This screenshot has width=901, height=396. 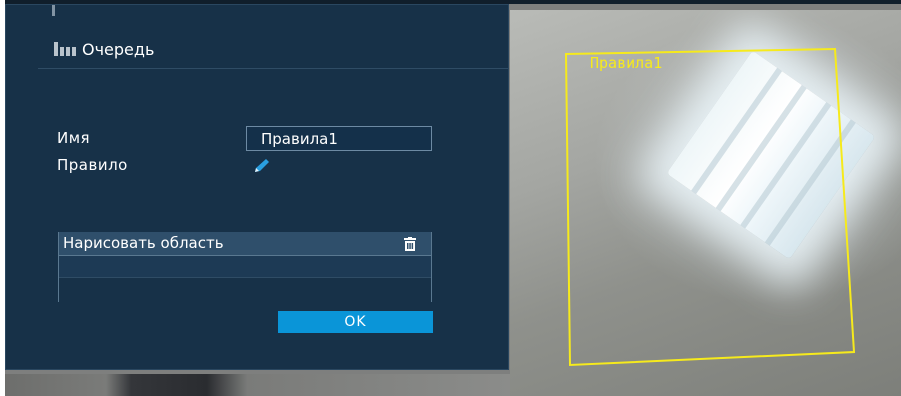 I want to click on ok-button: OK, so click(x=355, y=322).